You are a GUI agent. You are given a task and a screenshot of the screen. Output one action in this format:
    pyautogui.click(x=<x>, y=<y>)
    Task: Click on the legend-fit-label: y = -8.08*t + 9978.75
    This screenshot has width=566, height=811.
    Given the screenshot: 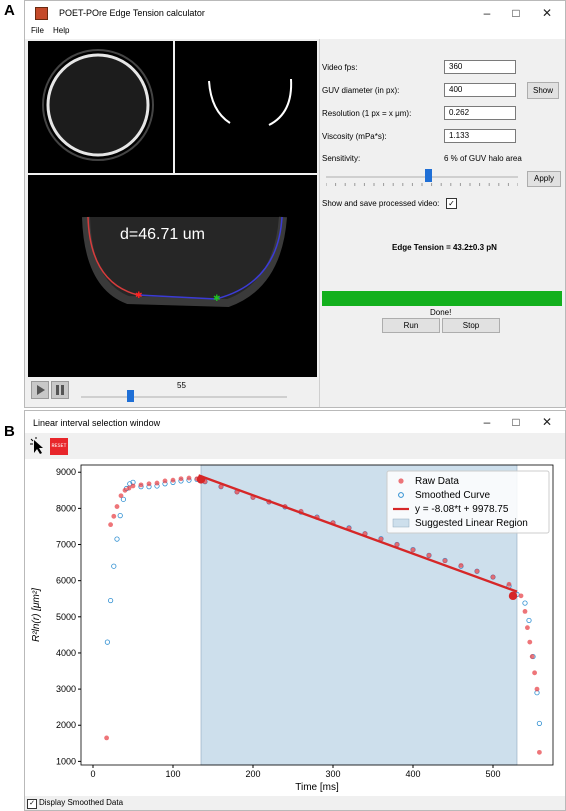 What is the action you would take?
    pyautogui.click(x=462, y=509)
    